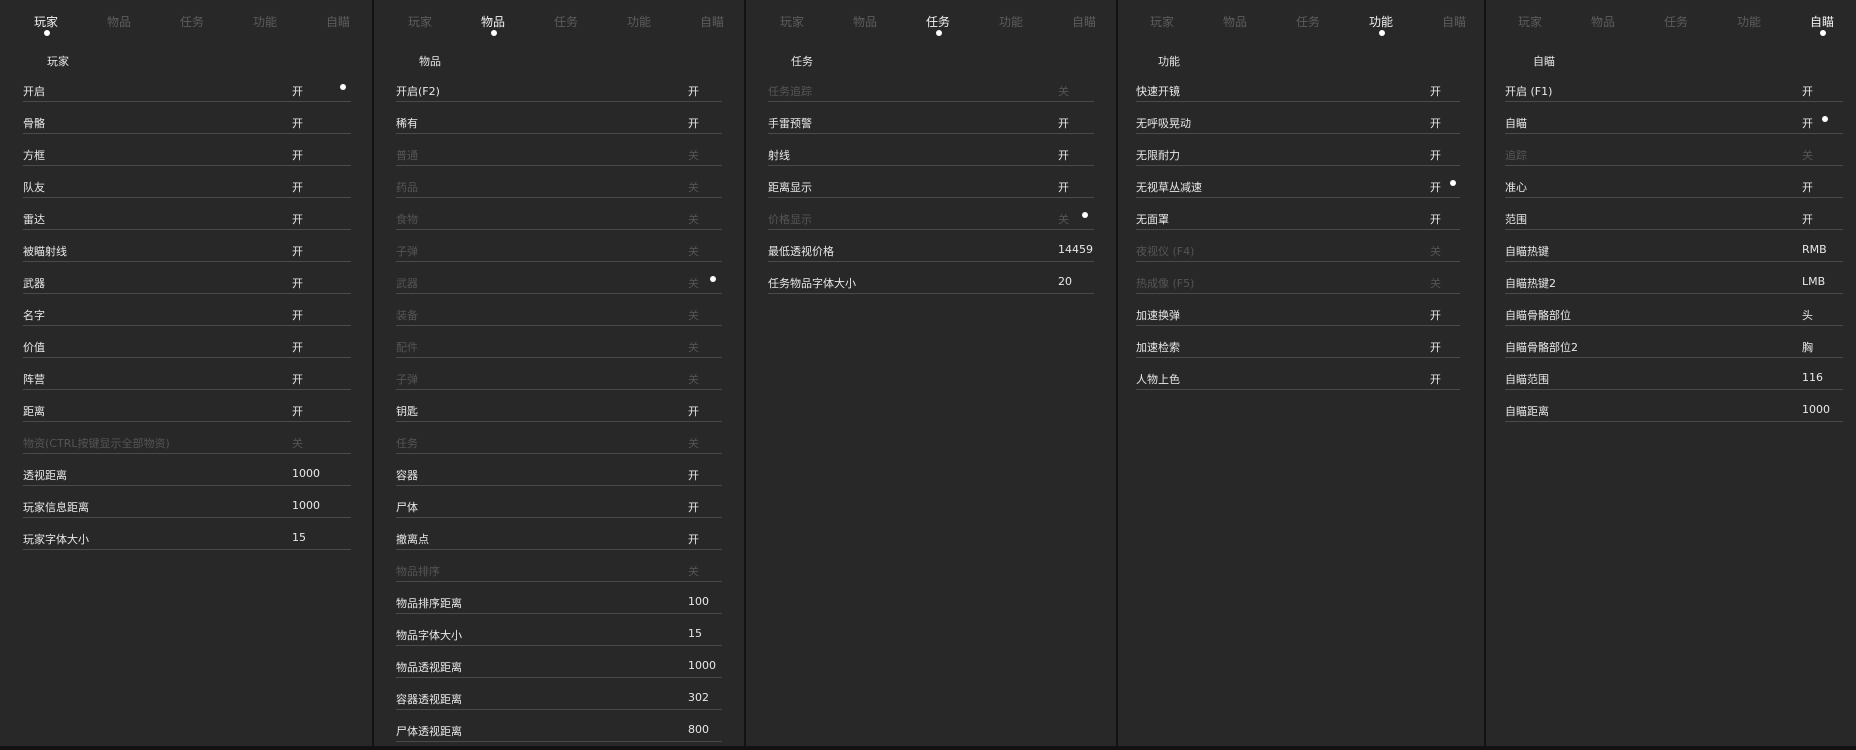  What do you see at coordinates (1812, 377) in the screenshot?
I see `setting-value: 116` at bounding box center [1812, 377].